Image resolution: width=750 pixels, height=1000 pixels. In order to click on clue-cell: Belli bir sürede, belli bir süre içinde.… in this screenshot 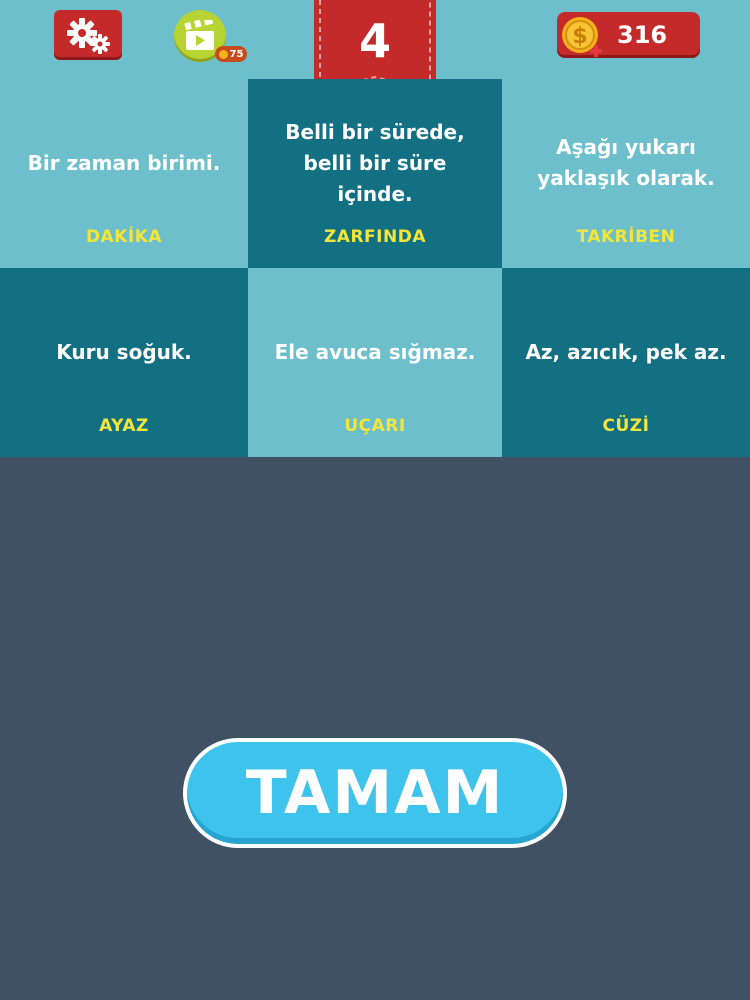, I will do `click(375, 173)`.